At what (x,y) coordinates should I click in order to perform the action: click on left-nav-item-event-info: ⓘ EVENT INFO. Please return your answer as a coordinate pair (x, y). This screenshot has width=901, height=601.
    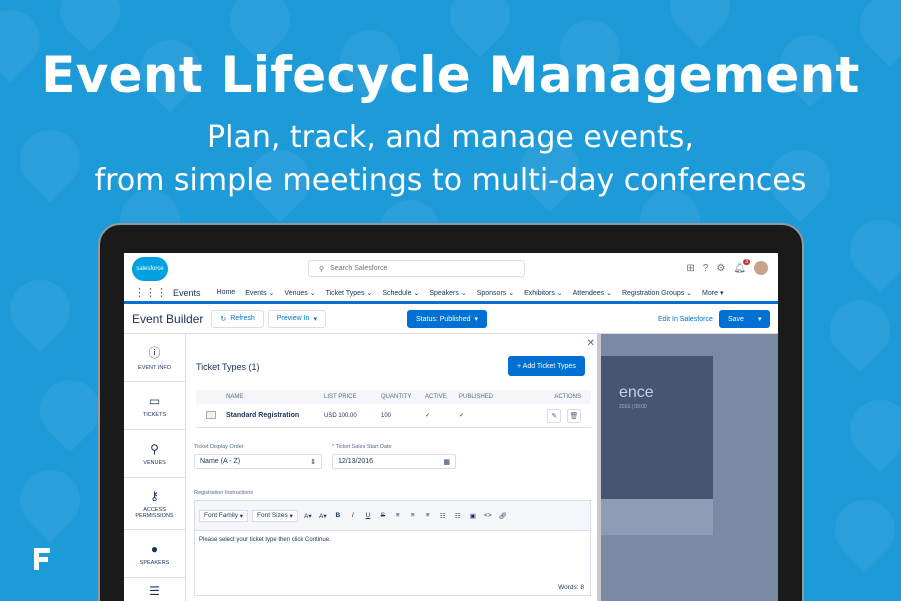
    Looking at the image, I should click on (154, 358).